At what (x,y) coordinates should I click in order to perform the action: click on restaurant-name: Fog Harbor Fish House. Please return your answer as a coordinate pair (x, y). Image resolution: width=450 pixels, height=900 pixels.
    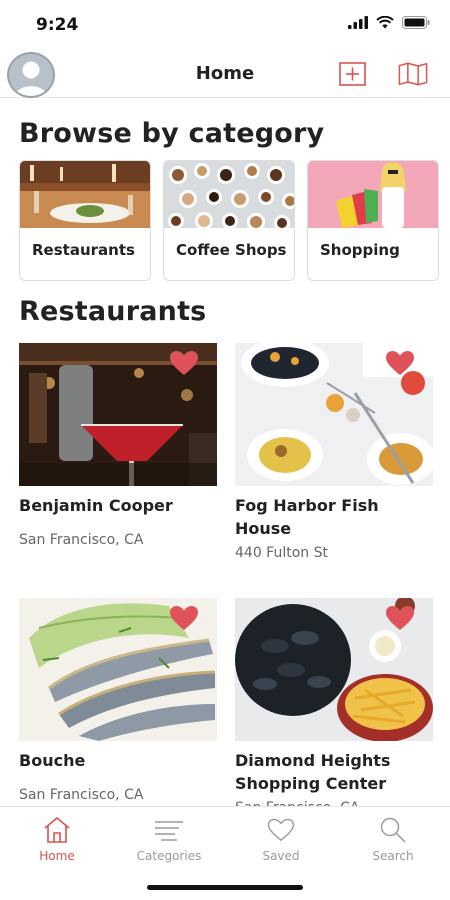
    Looking at the image, I should click on (307, 517).